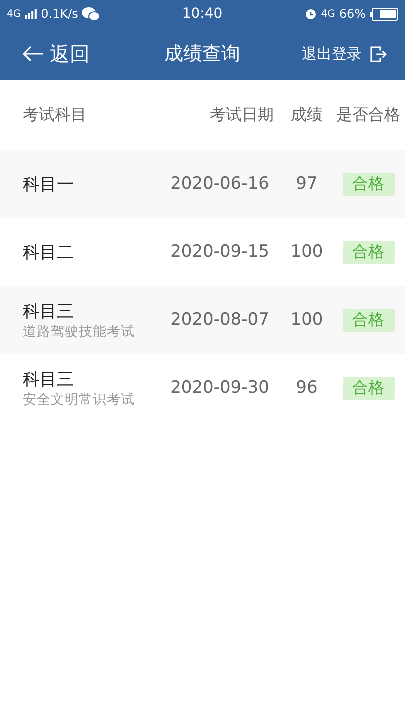 The image size is (405, 720). I want to click on column-header: 考试日期, so click(242, 115).